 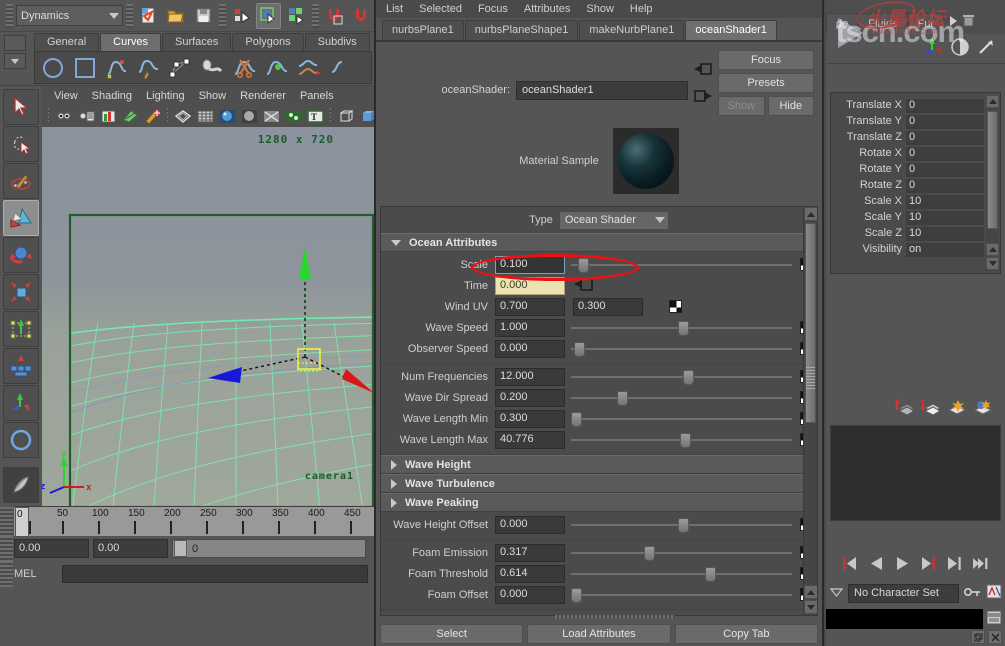 I want to click on attr-slider-scale, so click(x=682, y=265).